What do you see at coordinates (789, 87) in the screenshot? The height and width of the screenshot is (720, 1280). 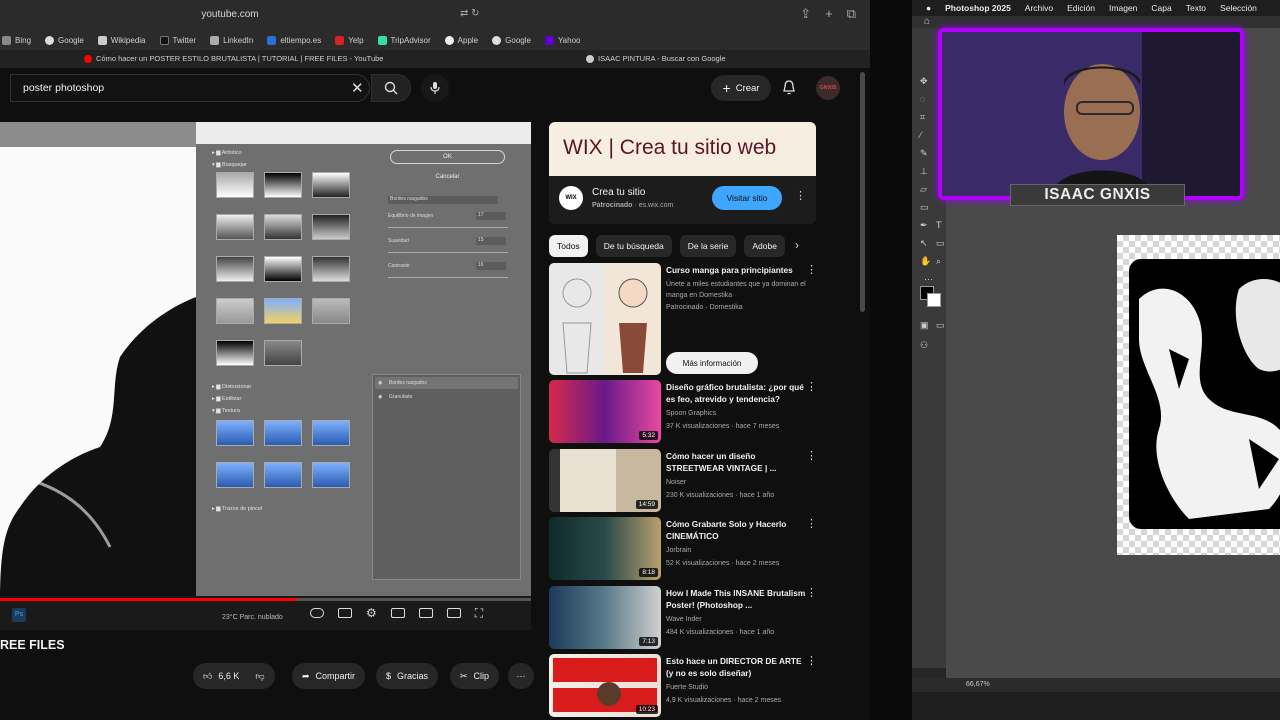 I see `notifications-bell-icon` at bounding box center [789, 87].